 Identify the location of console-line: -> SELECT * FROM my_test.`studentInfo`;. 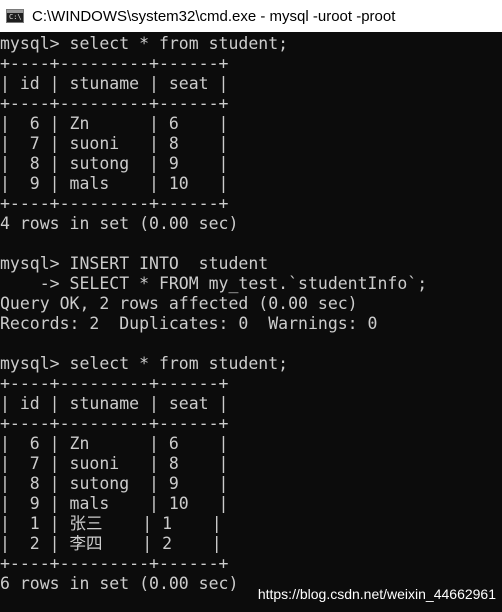
(214, 283).